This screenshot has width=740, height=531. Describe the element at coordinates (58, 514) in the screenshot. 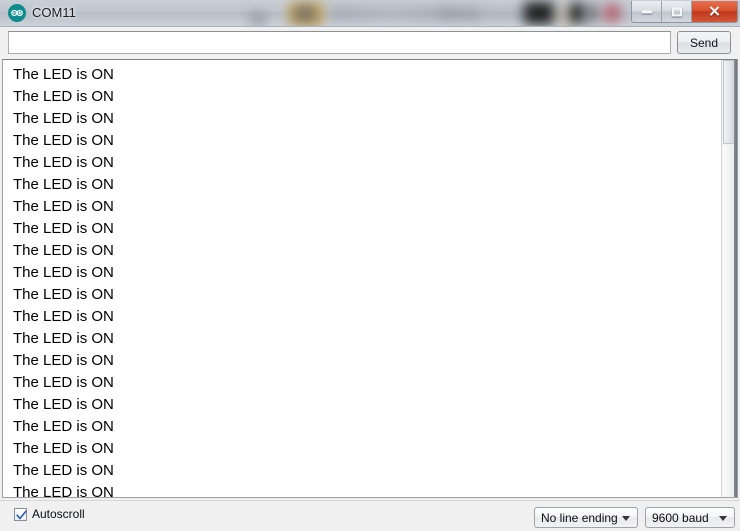

I see `autoscroll-label: Autoscroll` at that location.